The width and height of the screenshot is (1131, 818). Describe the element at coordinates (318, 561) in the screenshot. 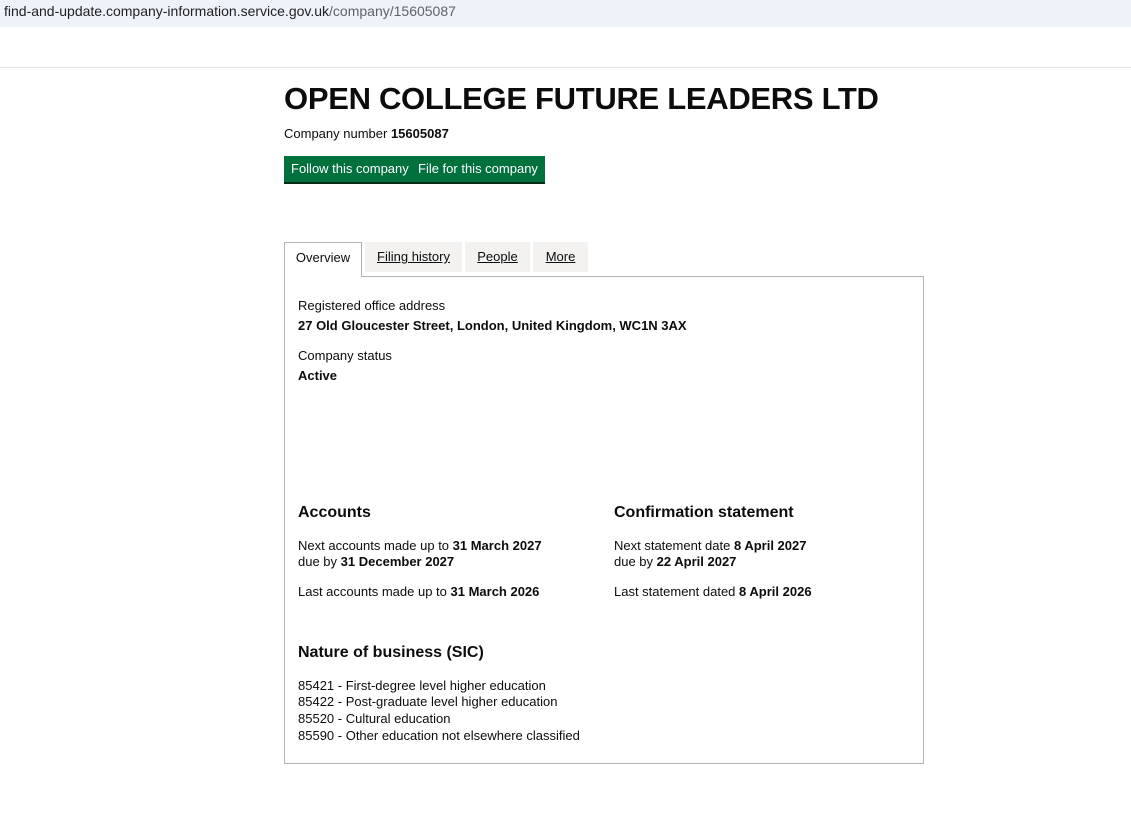

I see `accounts-due-prefix: due by` at that location.